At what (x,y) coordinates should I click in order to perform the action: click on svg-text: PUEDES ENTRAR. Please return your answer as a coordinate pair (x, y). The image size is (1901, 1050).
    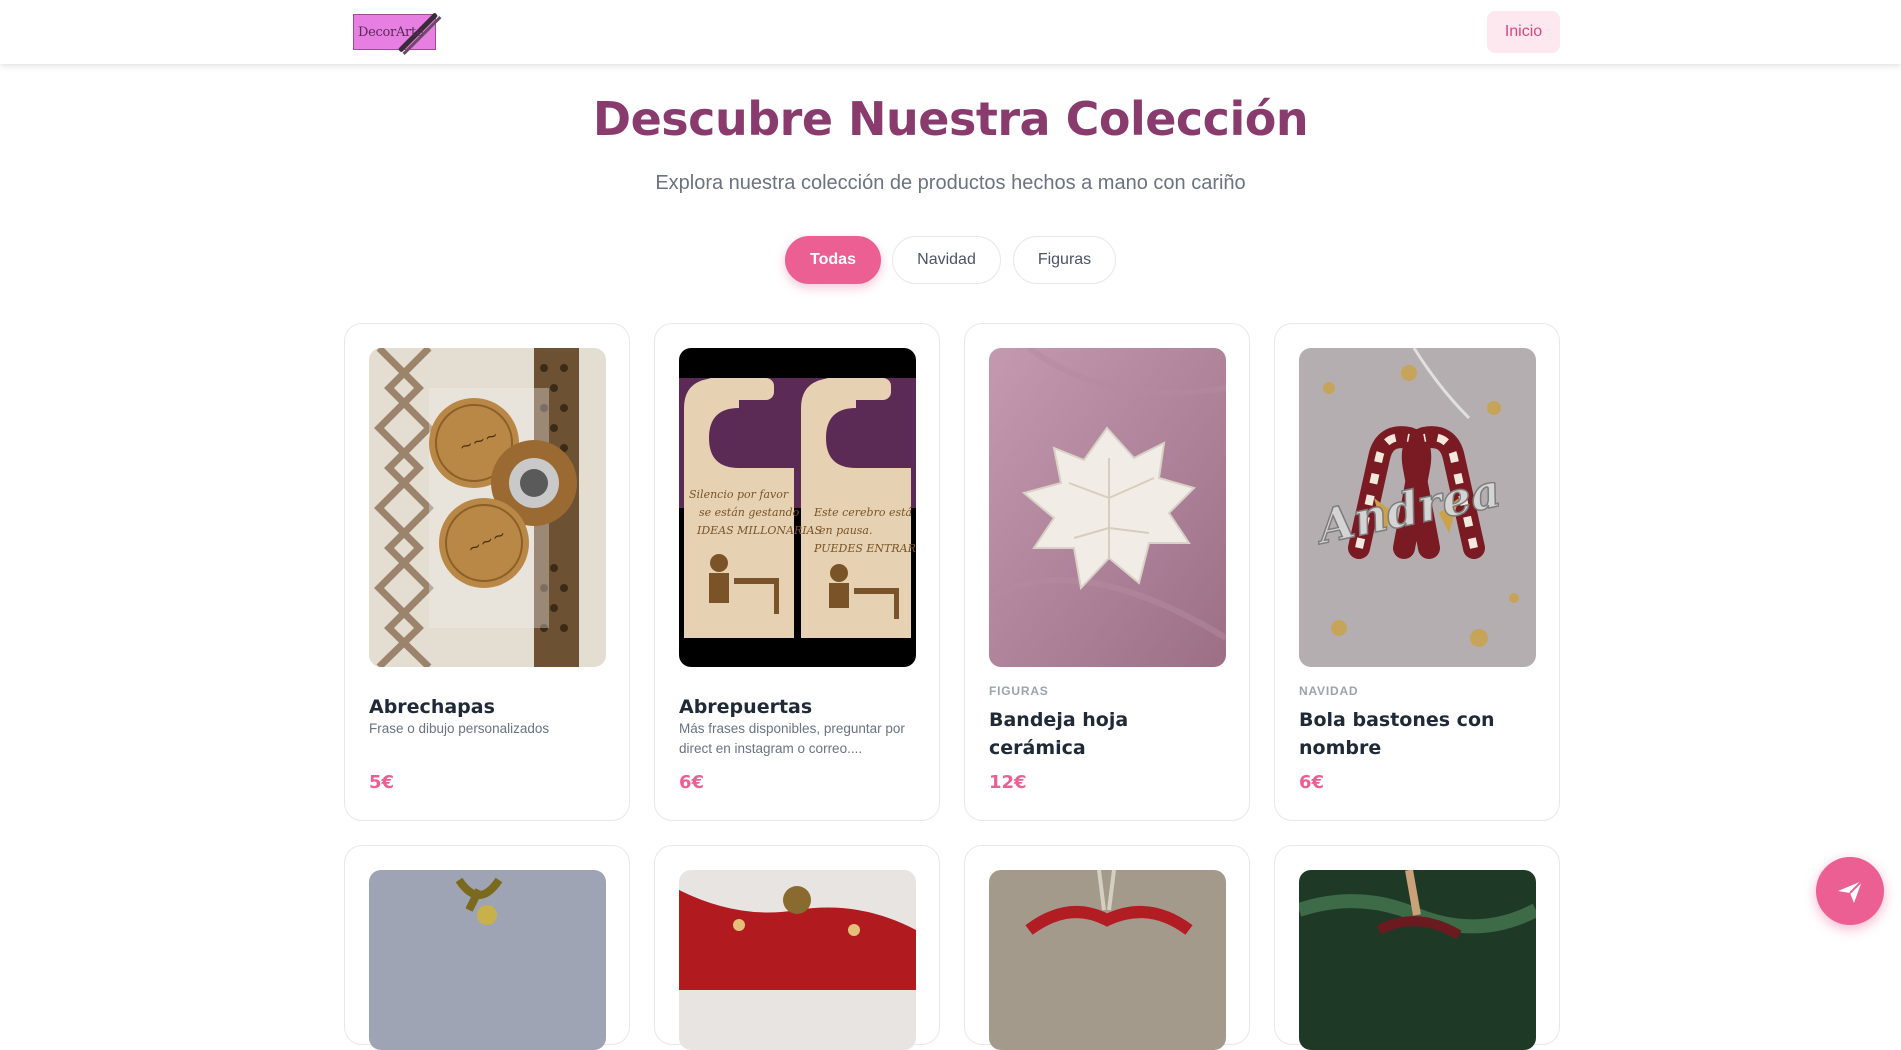
    Looking at the image, I should click on (864, 548).